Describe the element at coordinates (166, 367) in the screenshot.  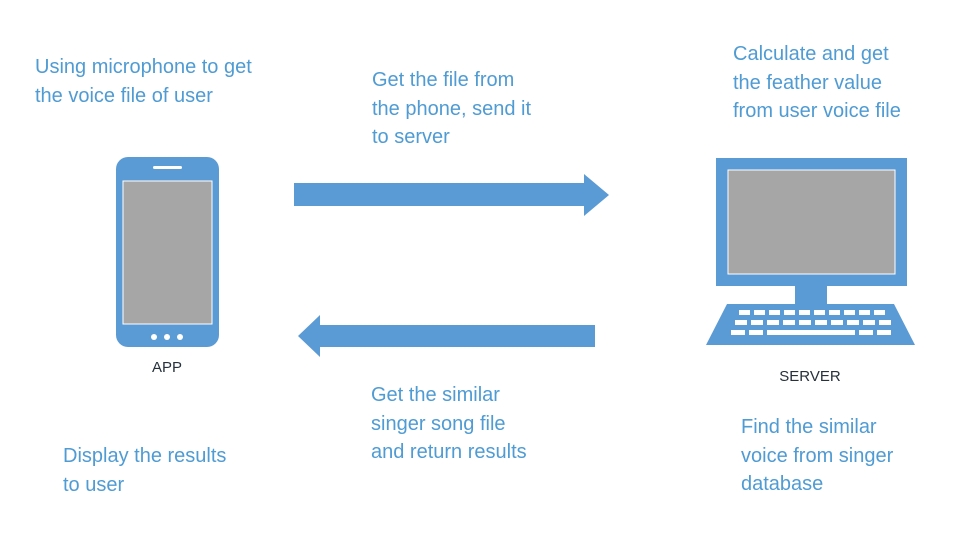
I see `app-label: APP` at that location.